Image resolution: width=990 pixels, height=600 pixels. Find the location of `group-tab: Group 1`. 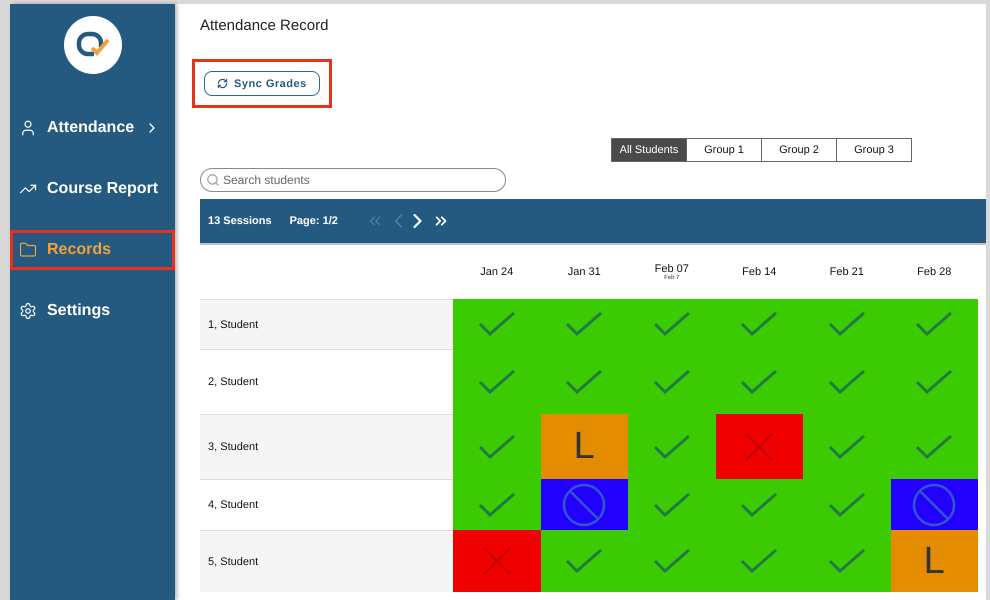

group-tab: Group 1 is located at coordinates (724, 150).